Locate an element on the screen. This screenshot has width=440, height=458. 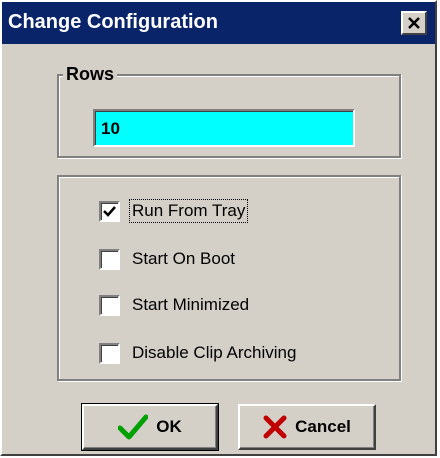
run-from-tray-checkbox is located at coordinates (109, 211).